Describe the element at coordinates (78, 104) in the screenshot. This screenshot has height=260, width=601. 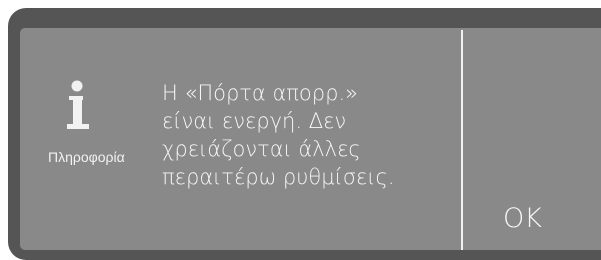
I see `info-icon` at that location.